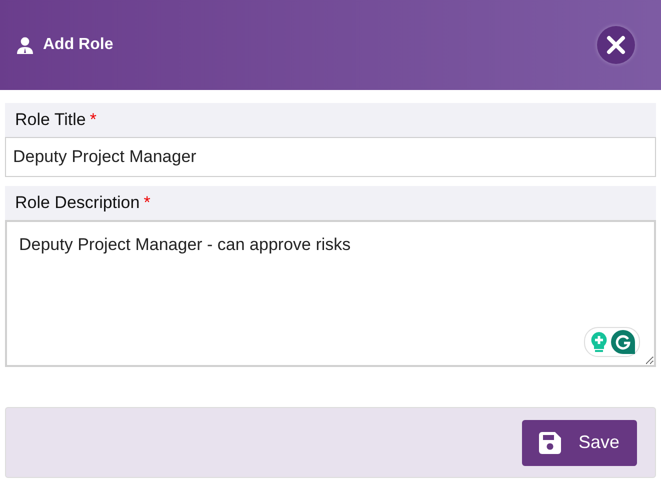  I want to click on close-icon, so click(616, 45).